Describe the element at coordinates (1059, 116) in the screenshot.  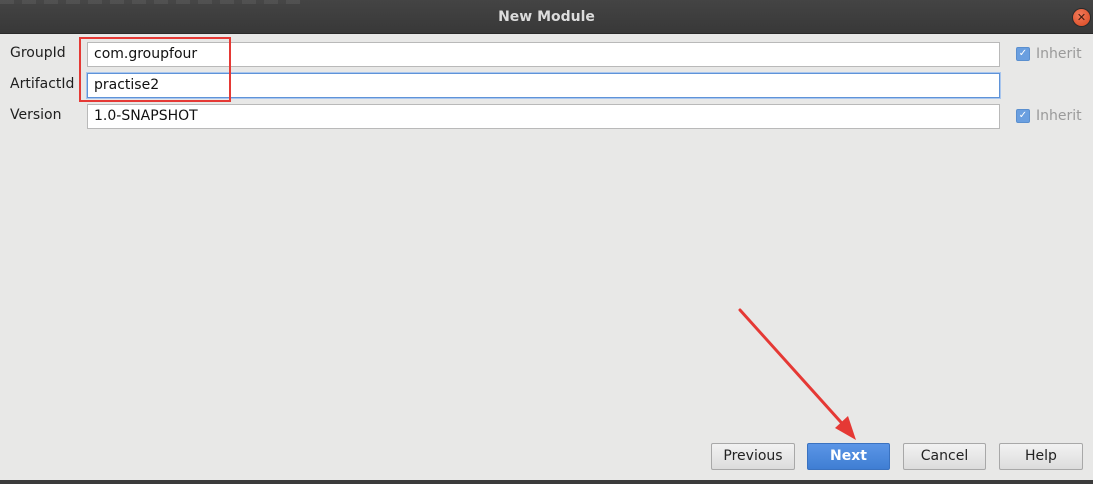
I see `version-inherit-label: Inherit` at that location.